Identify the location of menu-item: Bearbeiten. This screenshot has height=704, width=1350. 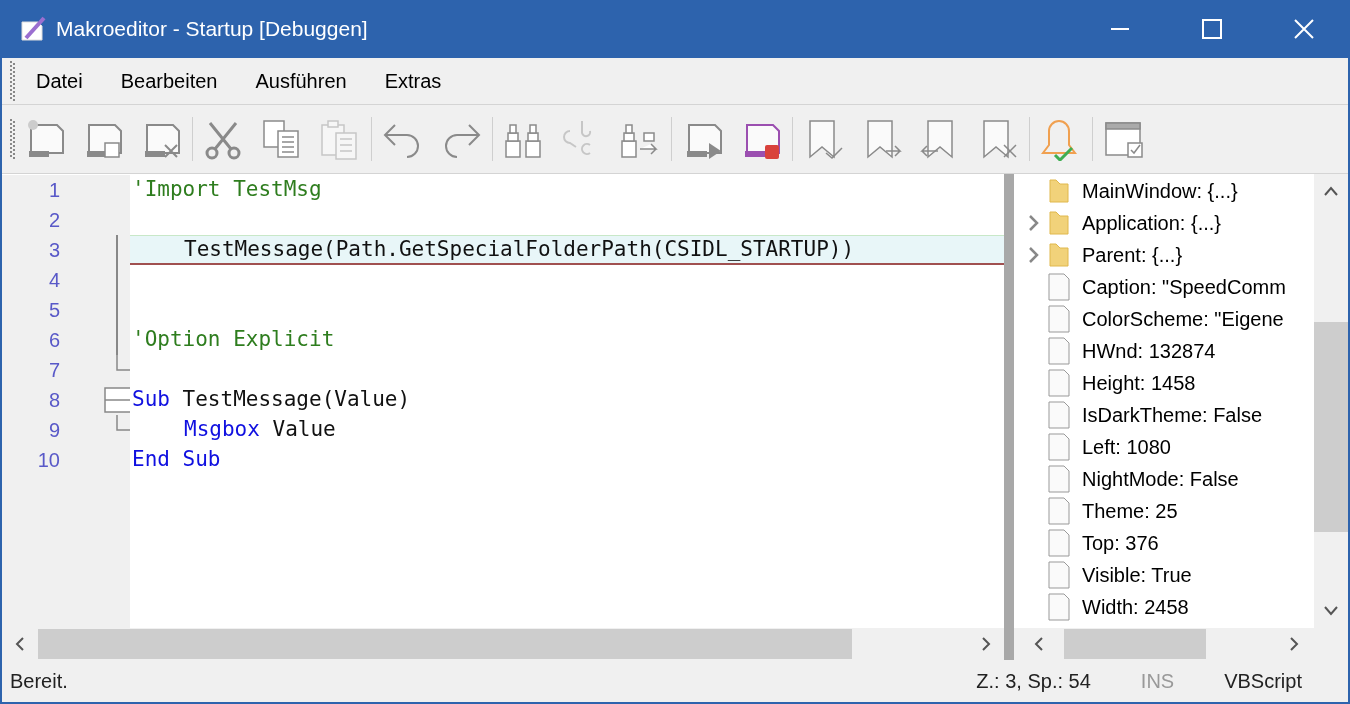
(169, 81).